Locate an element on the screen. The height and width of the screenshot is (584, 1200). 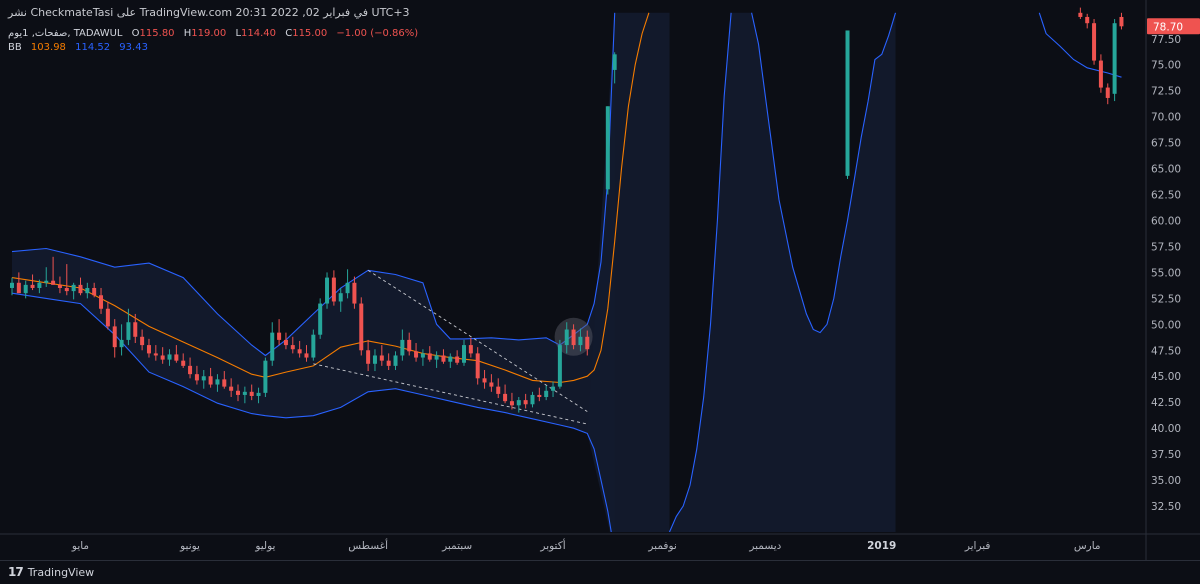
y-tick-label: 37.50 is located at coordinates (1166, 455).